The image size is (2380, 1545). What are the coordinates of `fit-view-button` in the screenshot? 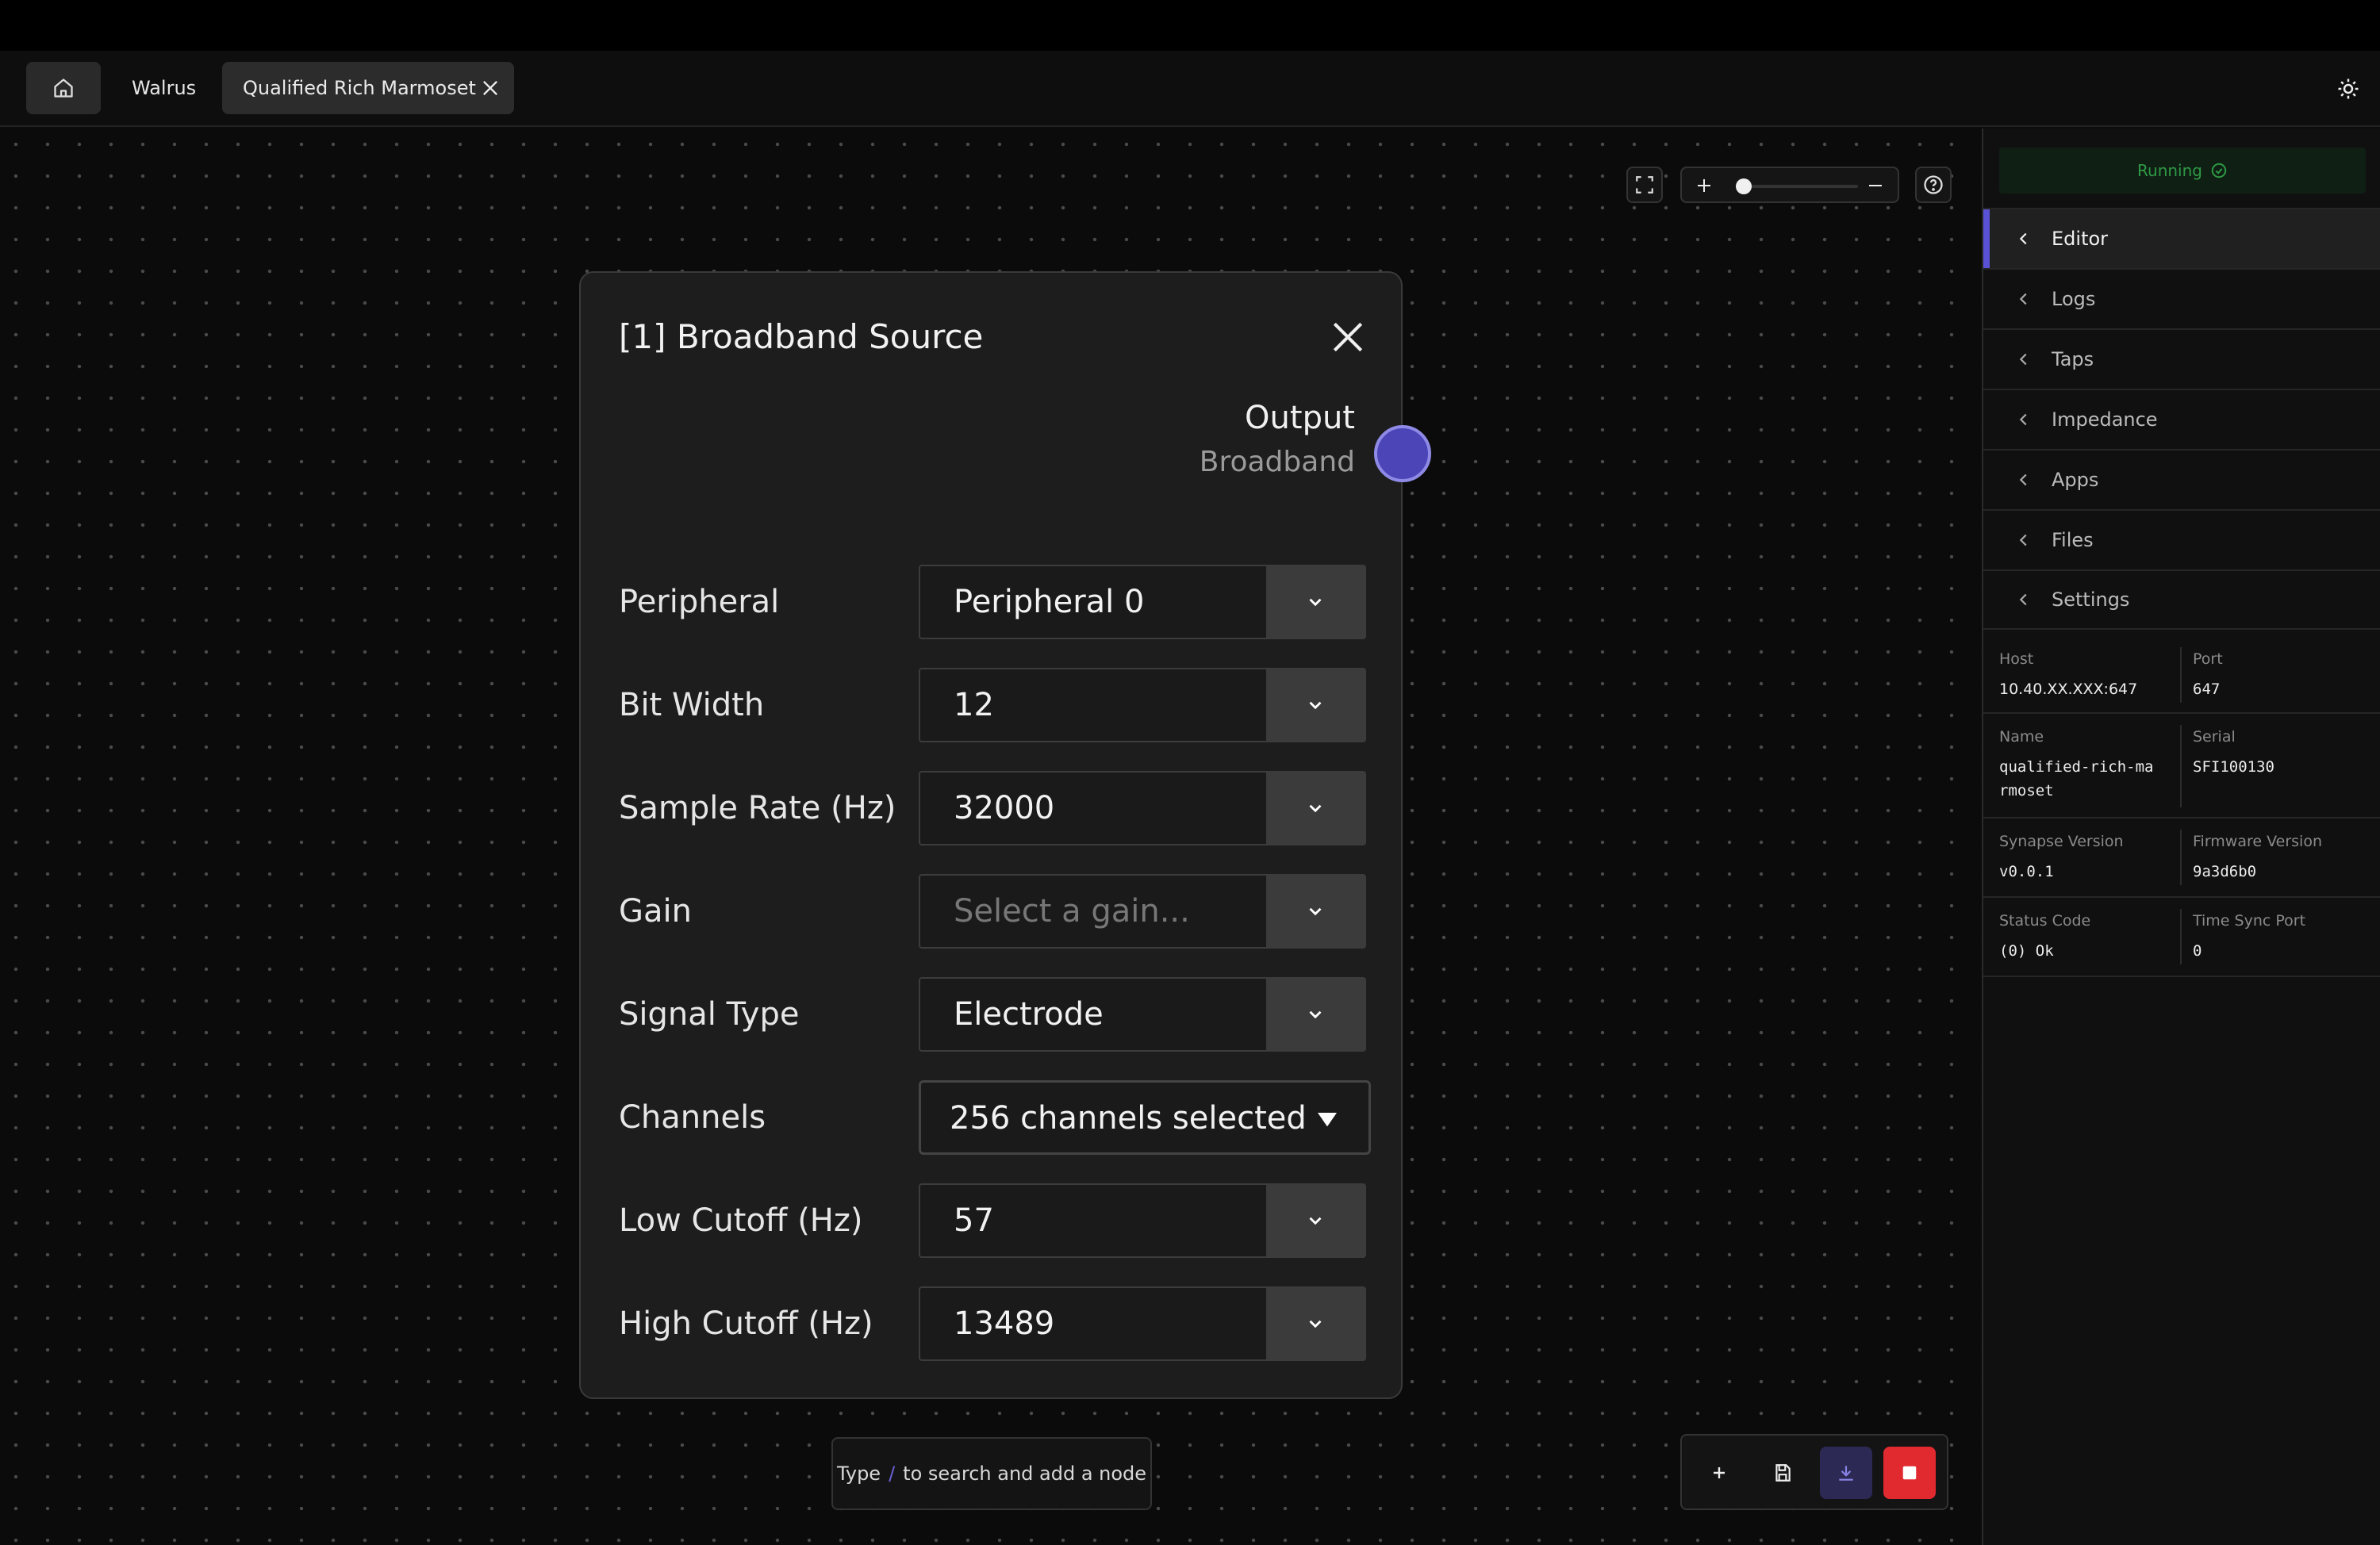 It's located at (1645, 185).